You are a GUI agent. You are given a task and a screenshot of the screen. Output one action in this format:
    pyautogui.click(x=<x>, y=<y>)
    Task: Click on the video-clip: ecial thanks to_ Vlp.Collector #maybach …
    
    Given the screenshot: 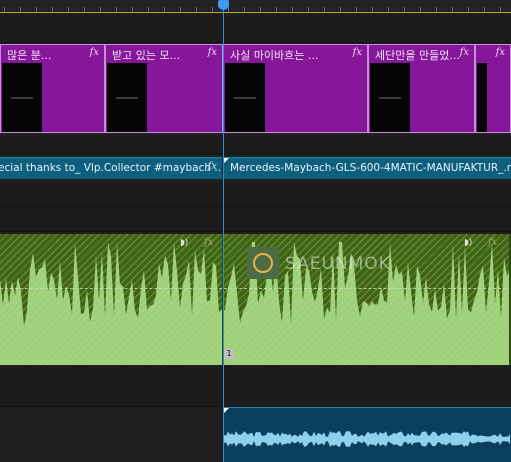 What is the action you would take?
    pyautogui.click(x=111, y=168)
    